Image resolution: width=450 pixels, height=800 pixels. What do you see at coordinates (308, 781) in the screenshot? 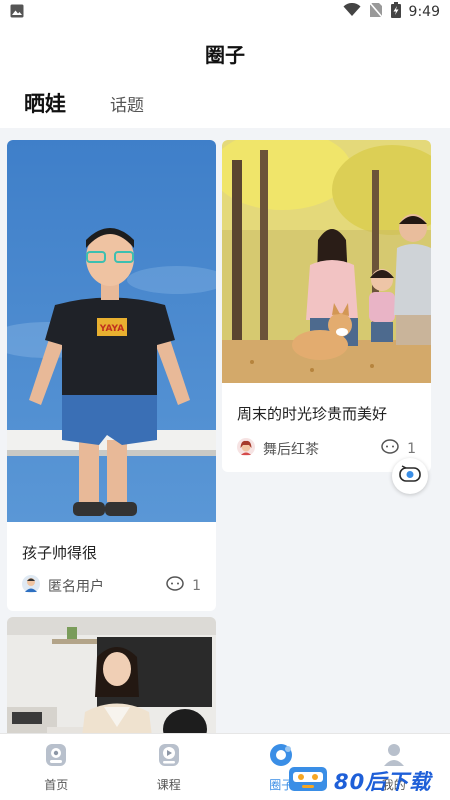
I see `watermark-logo-icon` at bounding box center [308, 781].